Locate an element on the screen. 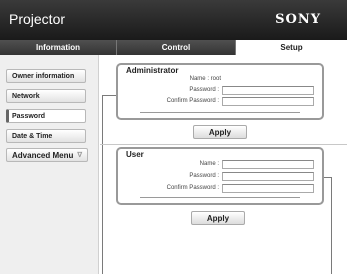 This screenshot has height=274, width=347. admin-confirm-row: Confirm Password : is located at coordinates (168, 102).